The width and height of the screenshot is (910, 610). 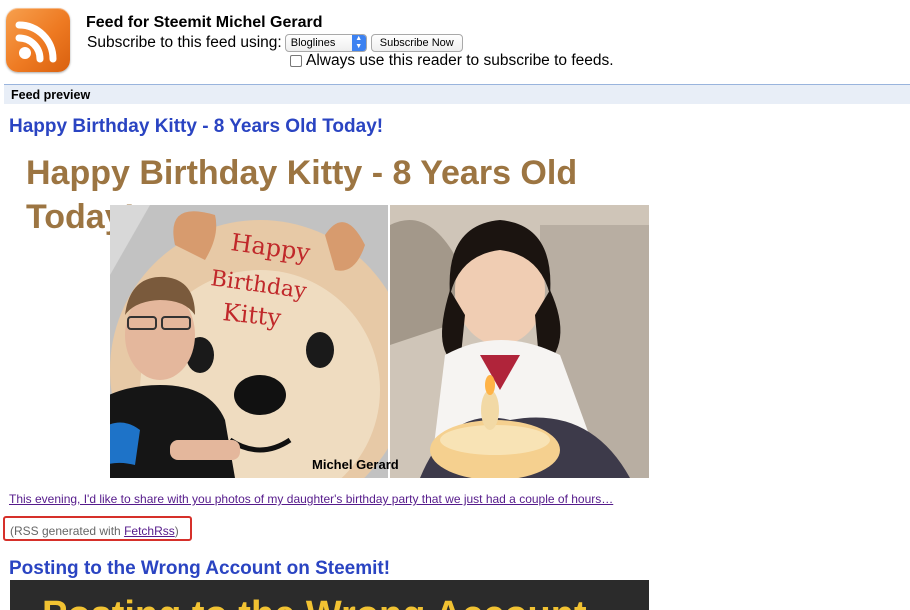 I want to click on rss-generated-note: (RSS generated with FetchRss), so click(x=97, y=528).